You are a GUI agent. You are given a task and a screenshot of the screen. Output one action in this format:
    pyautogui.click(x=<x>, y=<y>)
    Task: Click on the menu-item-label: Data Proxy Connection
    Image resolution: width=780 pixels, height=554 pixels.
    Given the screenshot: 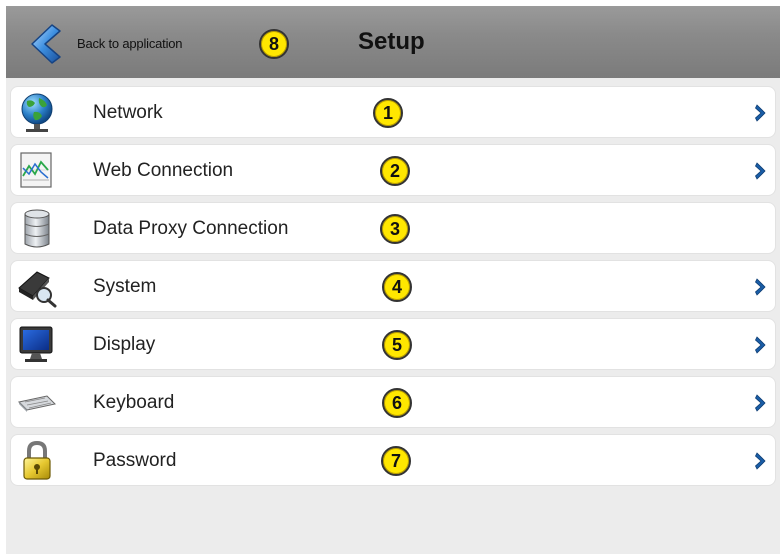 What is the action you would take?
    pyautogui.click(x=191, y=228)
    